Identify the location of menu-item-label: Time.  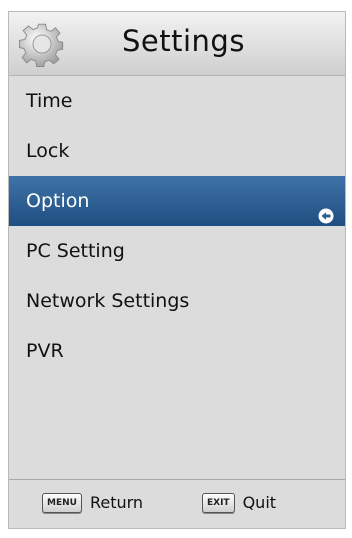
(49, 101).